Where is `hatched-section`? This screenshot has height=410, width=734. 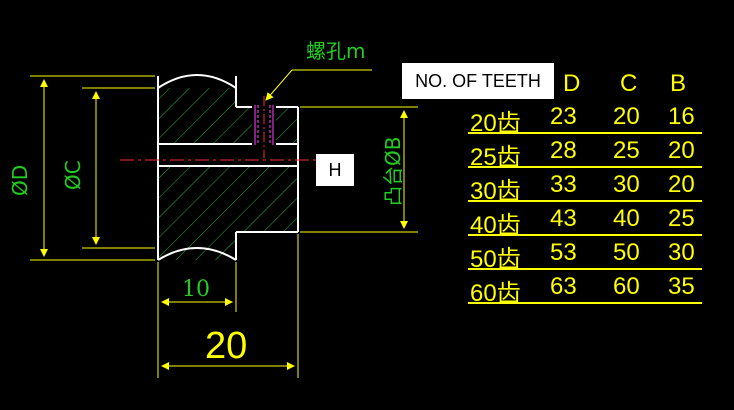
hatched-section is located at coordinates (228, 174).